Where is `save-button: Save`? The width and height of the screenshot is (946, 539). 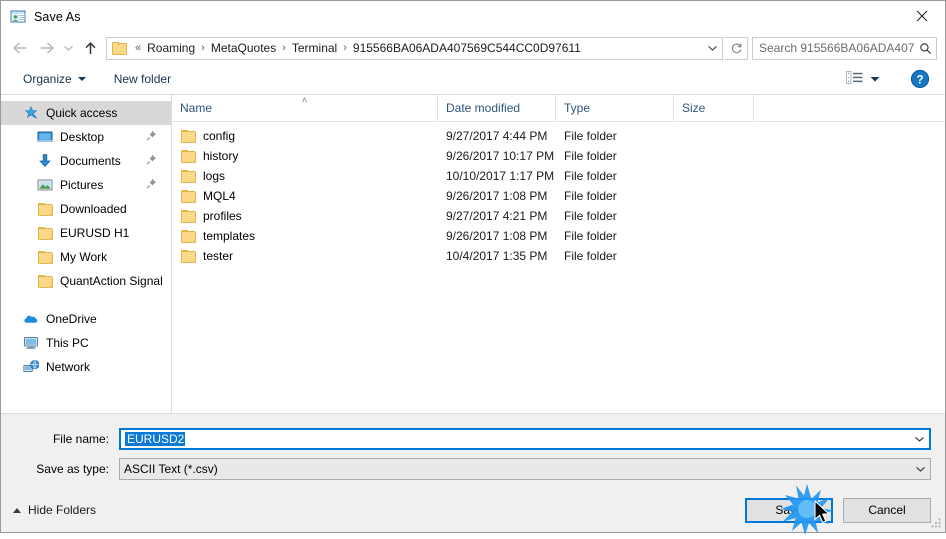
save-button: Save is located at coordinates (789, 510).